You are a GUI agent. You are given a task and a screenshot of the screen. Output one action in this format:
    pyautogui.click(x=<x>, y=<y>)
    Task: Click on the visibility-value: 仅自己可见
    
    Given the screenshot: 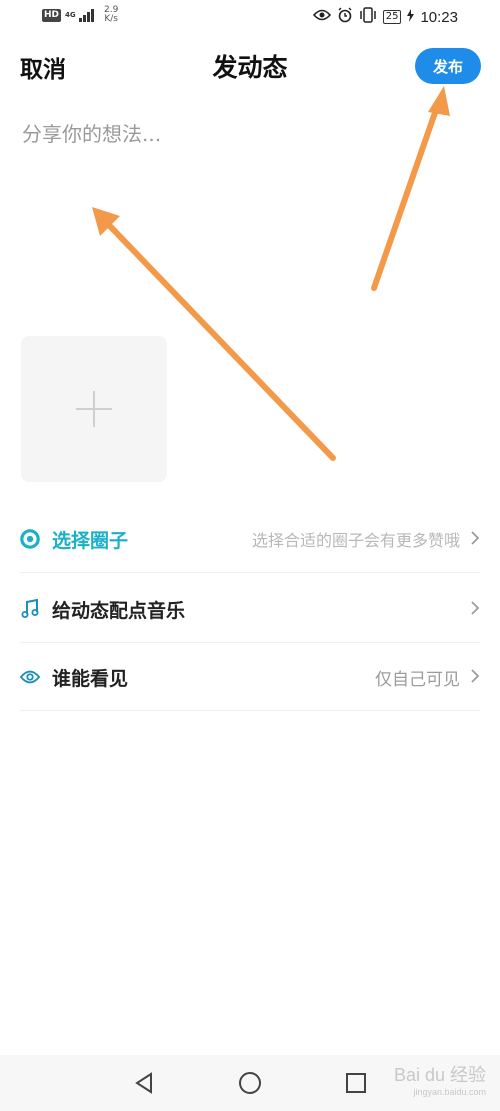 What is the action you would take?
    pyautogui.click(x=417, y=679)
    